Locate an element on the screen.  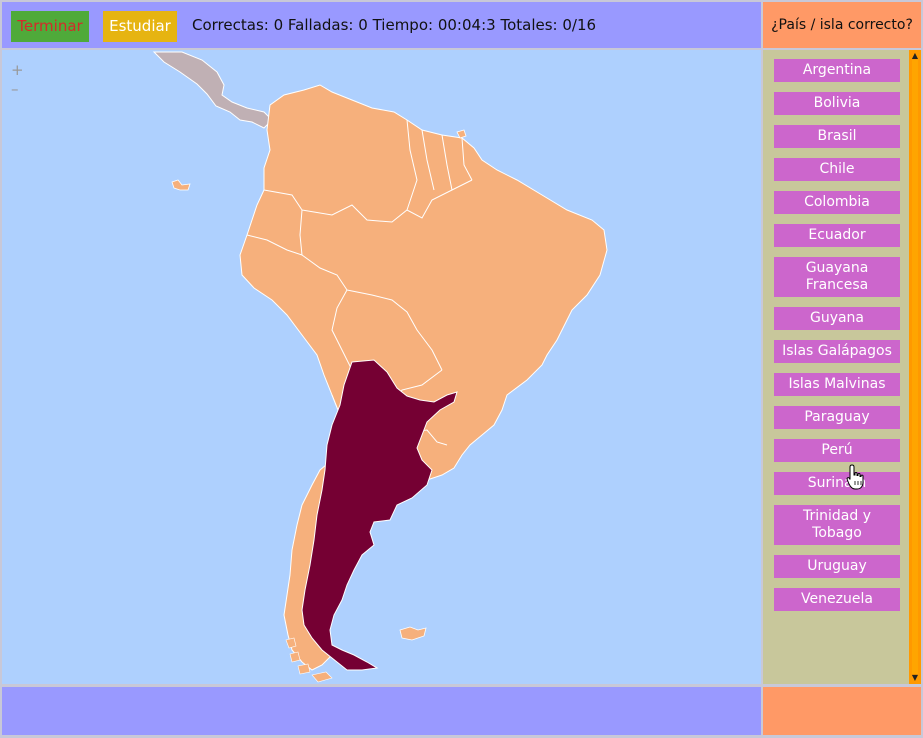
question-prompt: ¿País / isla correcto? is located at coordinates (842, 25).